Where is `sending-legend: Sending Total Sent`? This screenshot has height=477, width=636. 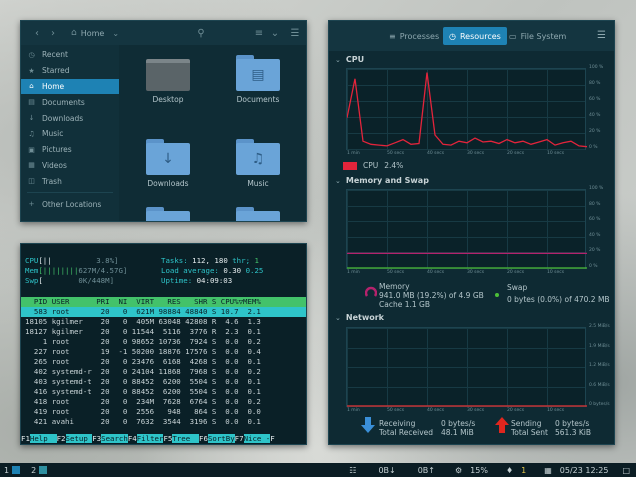 sending-legend: Sending Total Sent is located at coordinates (529, 428).